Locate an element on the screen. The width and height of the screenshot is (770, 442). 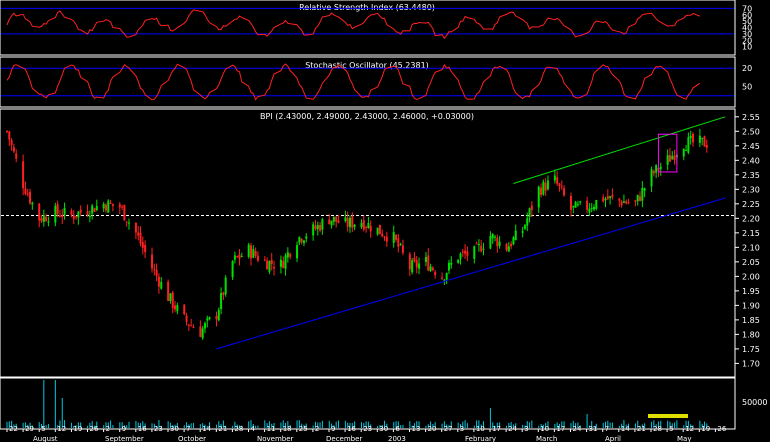
x-day-label: 9 is located at coordinates (333, 429).